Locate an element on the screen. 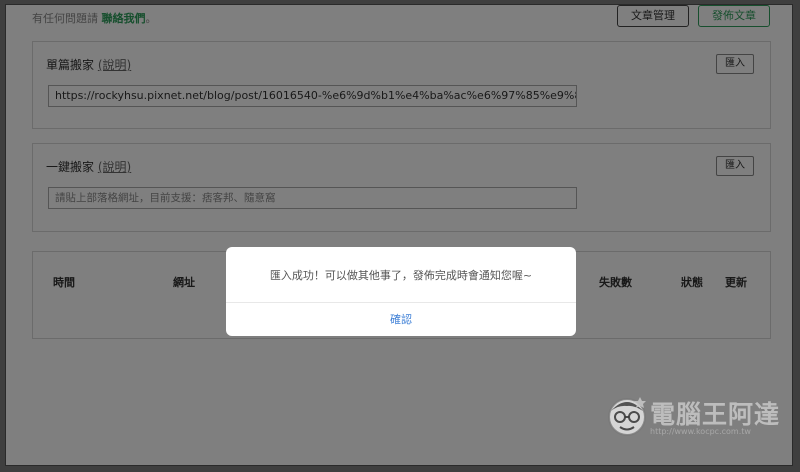  success-dialog: 匯入成功！可以做其他事了，發佈完成時會通知您喔~ 確認 is located at coordinates (401, 291).